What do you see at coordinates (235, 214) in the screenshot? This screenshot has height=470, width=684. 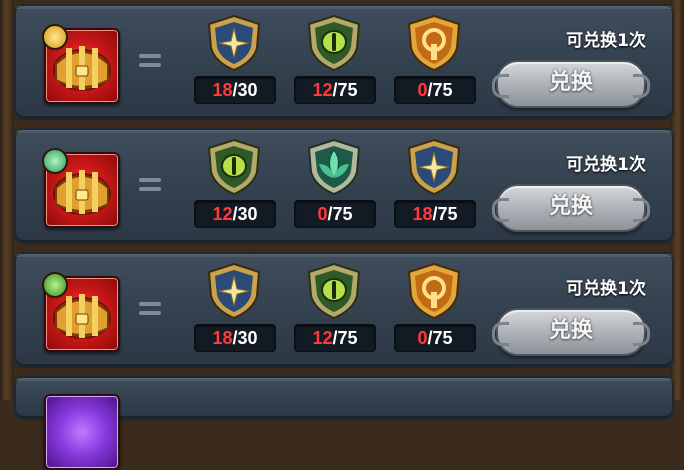 I see `item-count: 12/30` at bounding box center [235, 214].